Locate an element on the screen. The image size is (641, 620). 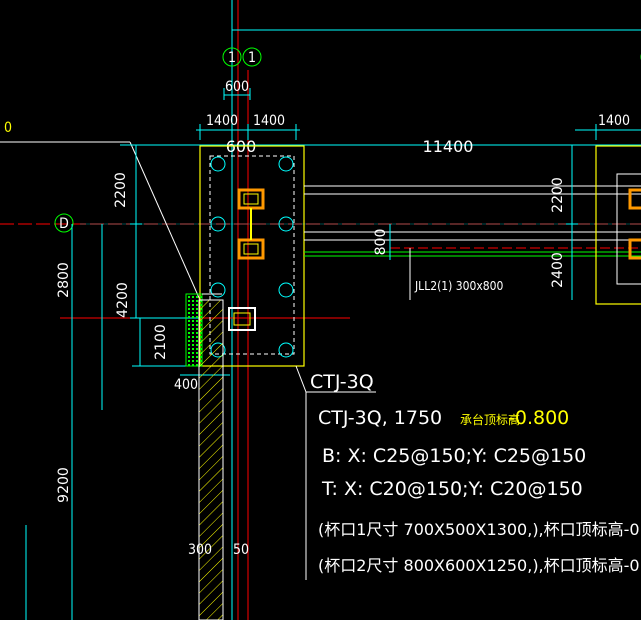
dim-left-partial: 0 is located at coordinates (8, 128).